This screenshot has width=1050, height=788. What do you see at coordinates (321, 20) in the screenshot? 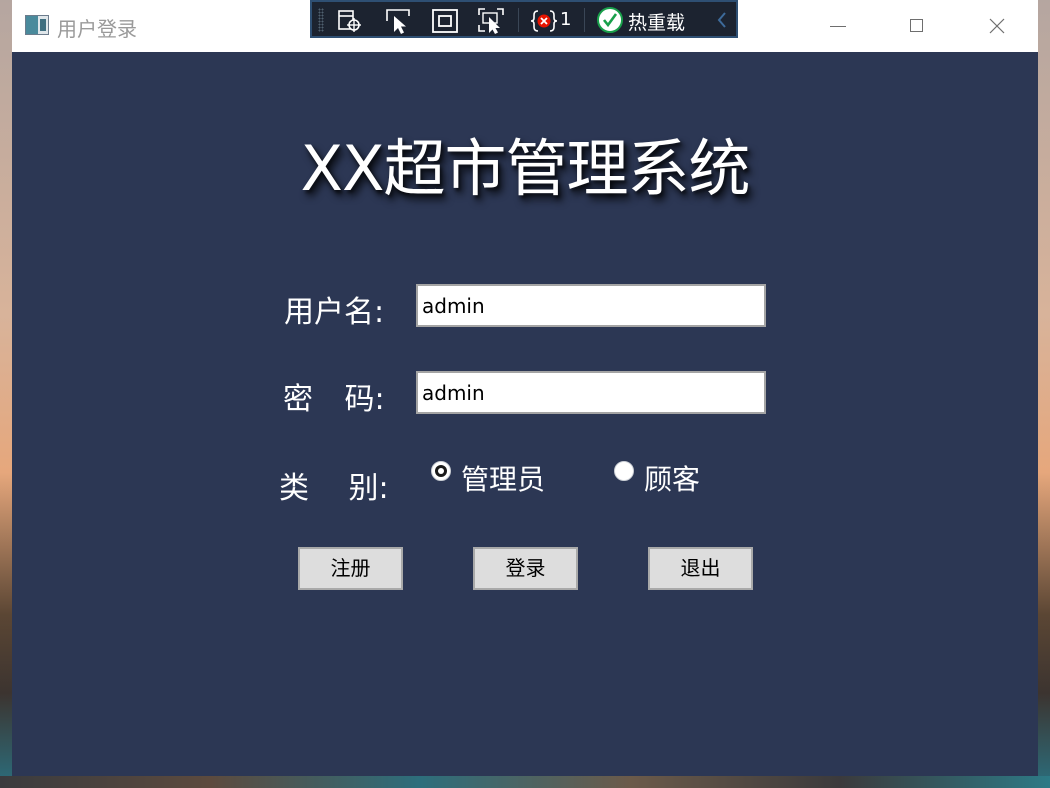
I see `toolbar-grip` at bounding box center [321, 20].